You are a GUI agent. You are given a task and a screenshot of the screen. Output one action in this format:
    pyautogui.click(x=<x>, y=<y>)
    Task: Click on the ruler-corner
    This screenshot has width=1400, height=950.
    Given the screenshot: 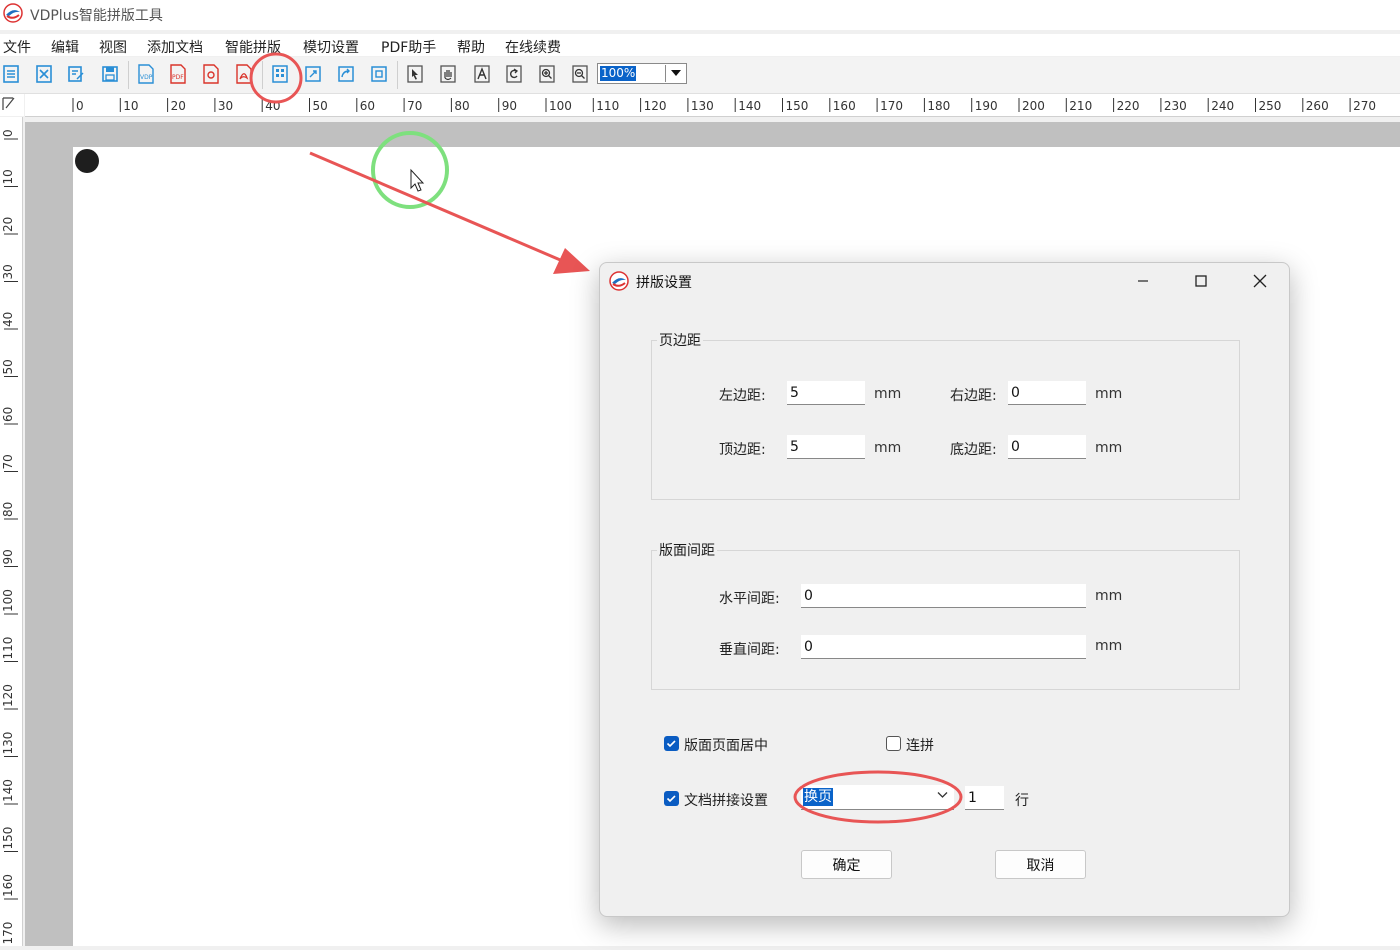 What is the action you would take?
    pyautogui.click(x=12, y=105)
    